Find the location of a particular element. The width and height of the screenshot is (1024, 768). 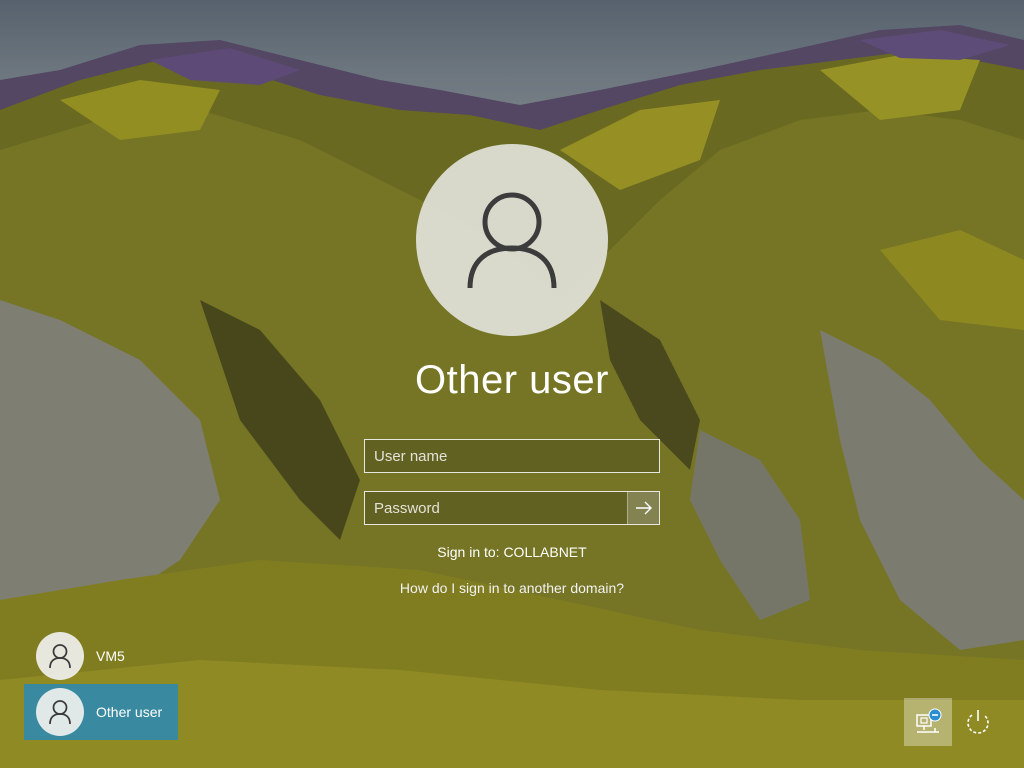

username-input is located at coordinates (512, 456).